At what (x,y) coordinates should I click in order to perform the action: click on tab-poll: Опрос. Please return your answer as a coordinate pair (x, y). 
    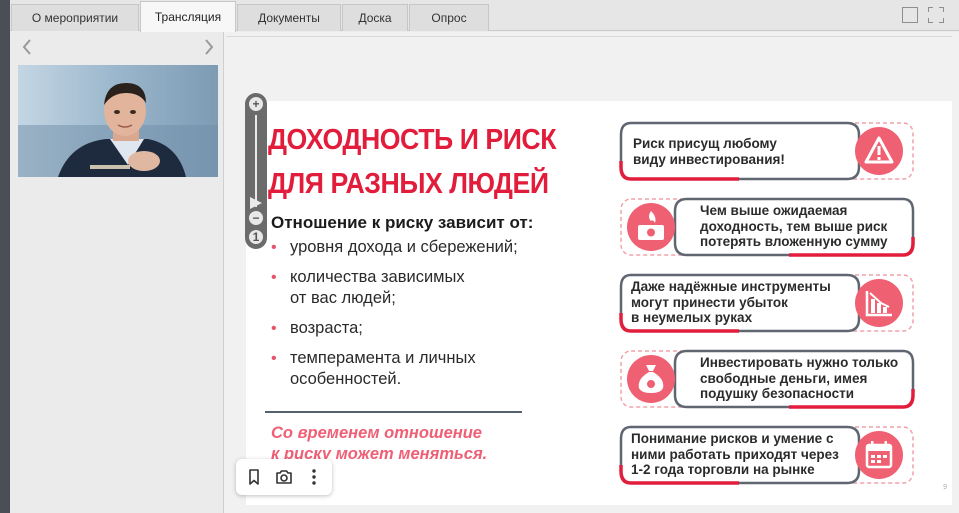
    Looking at the image, I should click on (449, 17).